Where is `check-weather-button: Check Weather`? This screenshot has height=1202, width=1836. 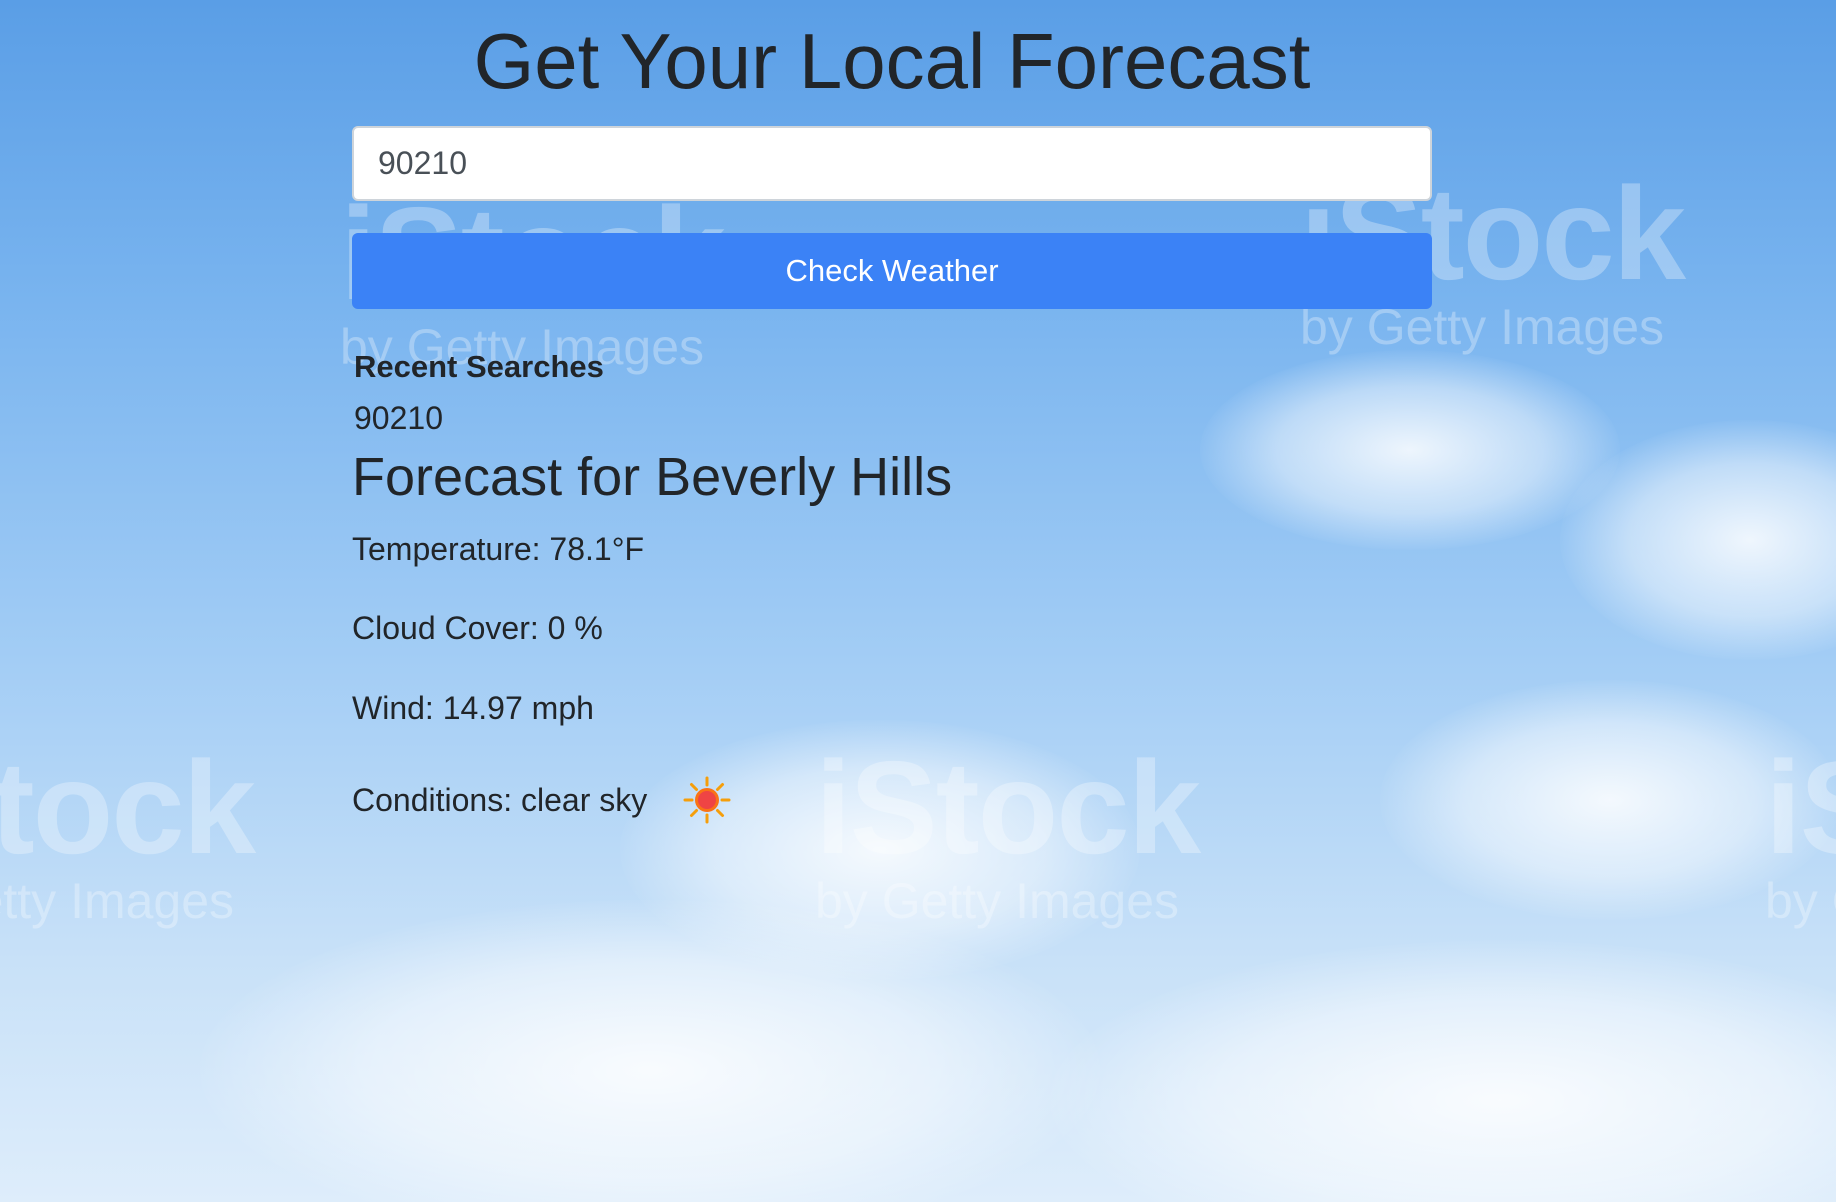
check-weather-button: Check Weather is located at coordinates (892, 271).